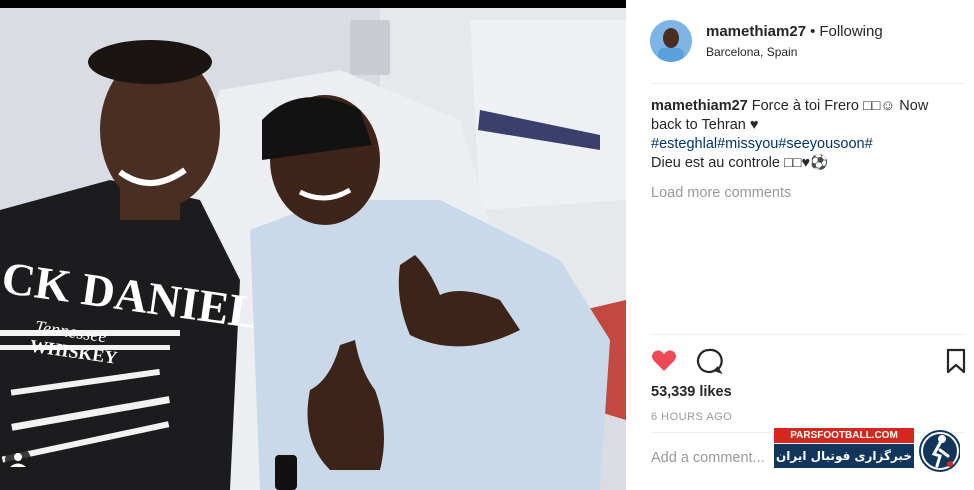 The width and height of the screenshot is (974, 490). I want to click on action-bar, so click(808, 361).